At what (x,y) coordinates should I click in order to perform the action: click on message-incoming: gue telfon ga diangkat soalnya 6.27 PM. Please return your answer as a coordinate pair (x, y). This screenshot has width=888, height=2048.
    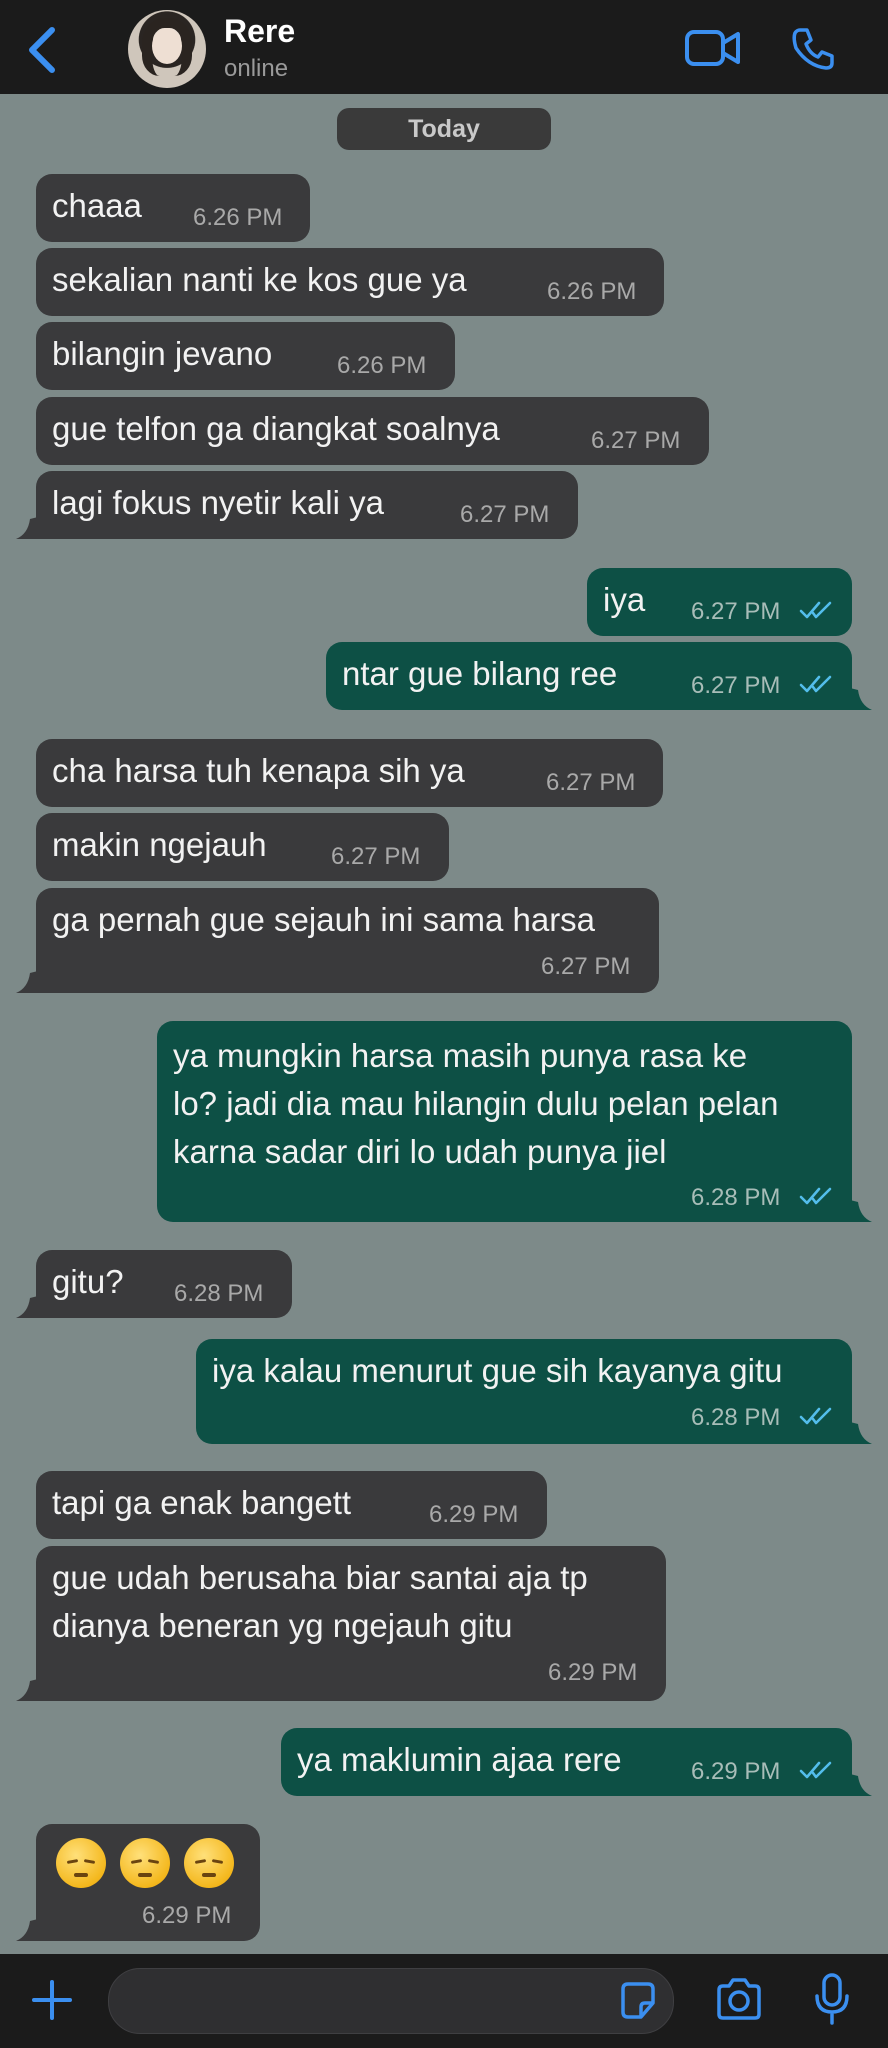
    Looking at the image, I should click on (372, 431).